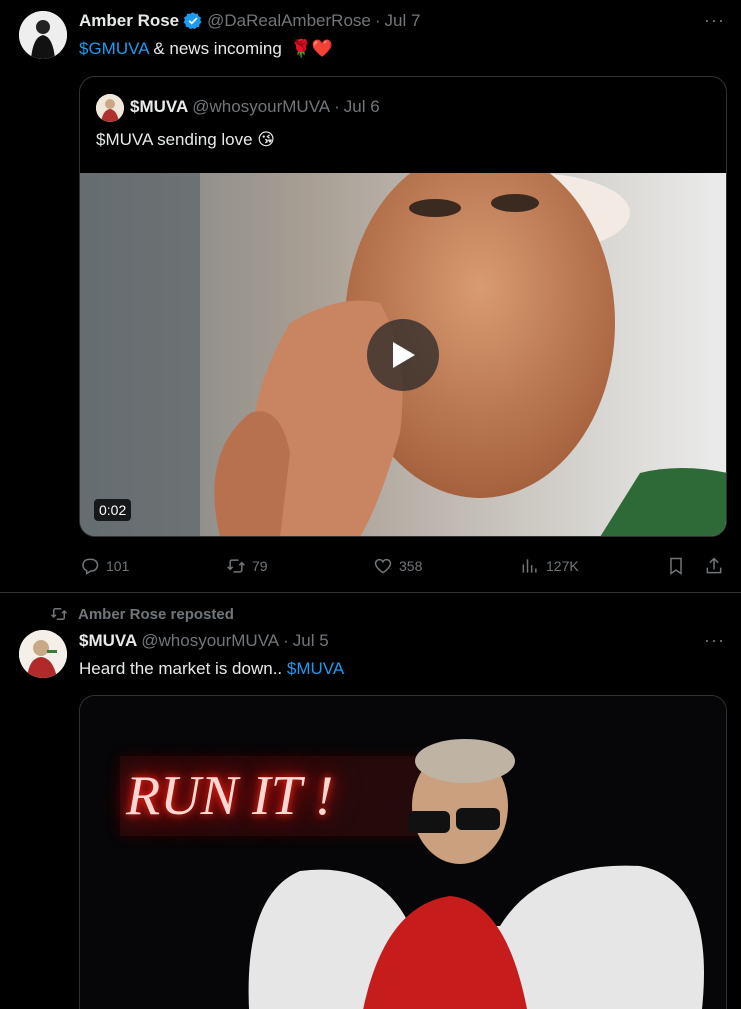 The width and height of the screenshot is (741, 1009). I want to click on repost-count: 79, so click(260, 566).